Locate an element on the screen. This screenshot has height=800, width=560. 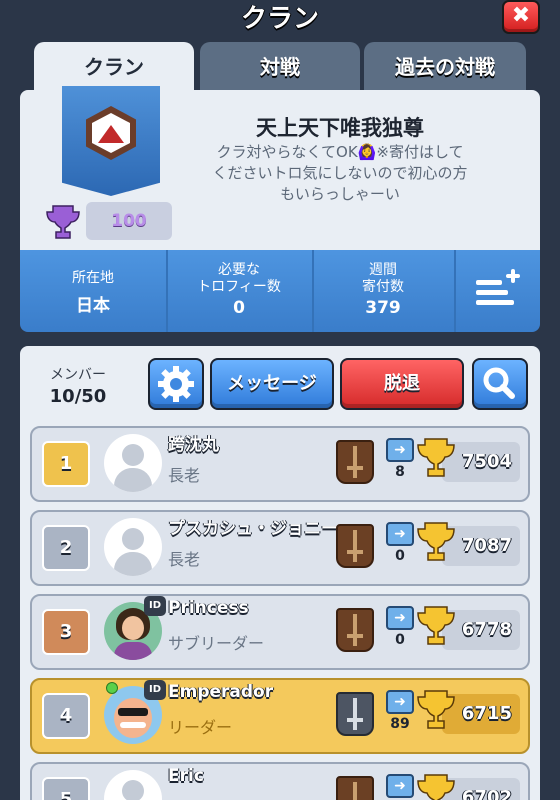
member-name: 跨沈丸 is located at coordinates (193, 445).